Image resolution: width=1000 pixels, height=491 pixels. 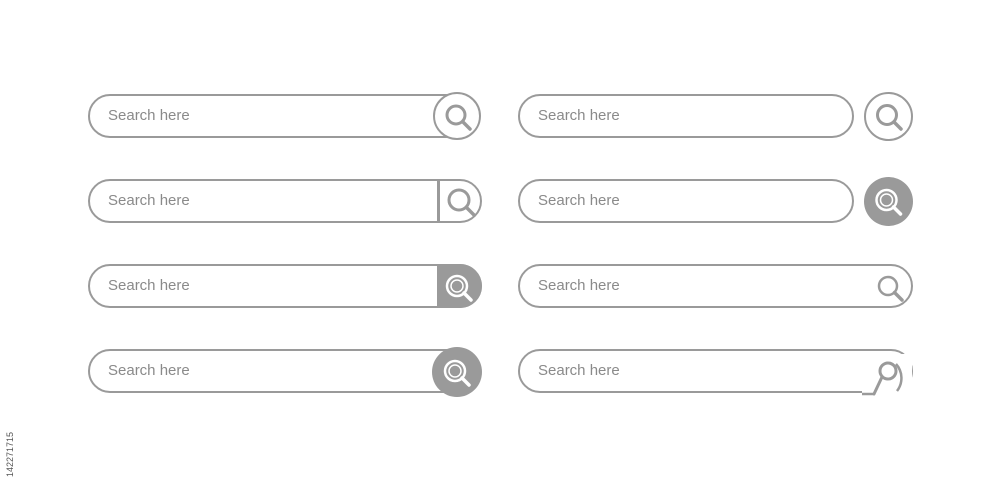 What do you see at coordinates (285, 201) in the screenshot?
I see `search-bar-2: Search here` at bounding box center [285, 201].